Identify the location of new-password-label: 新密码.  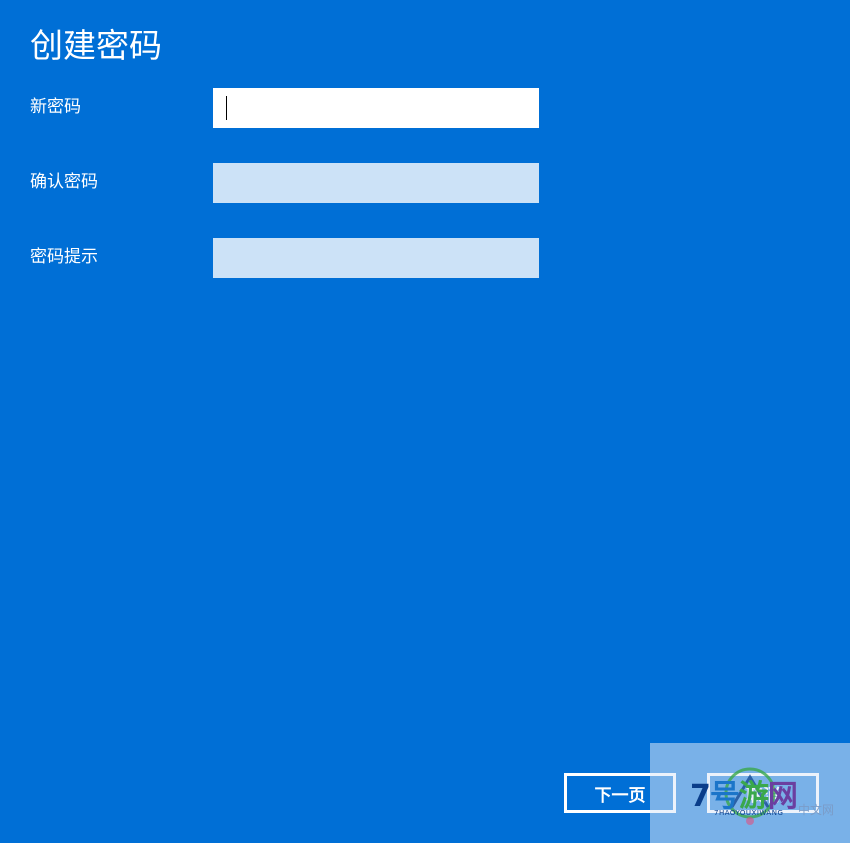
(55, 107).